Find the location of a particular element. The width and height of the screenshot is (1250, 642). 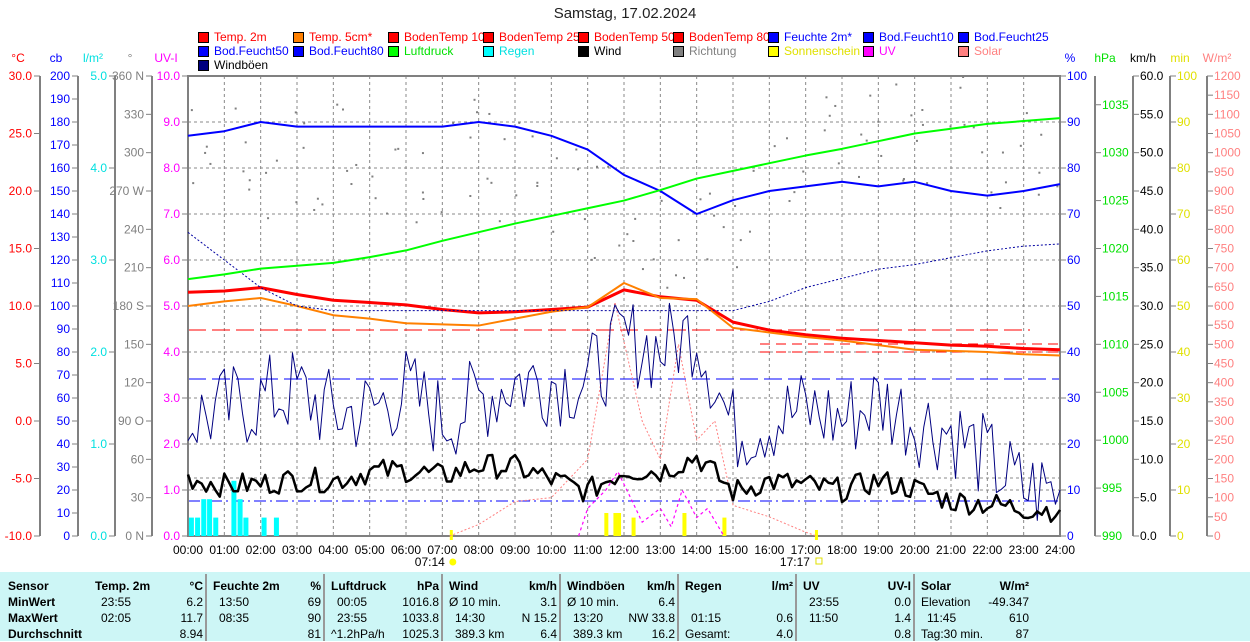

x-tick-label: 20:00 is located at coordinates (915, 550).